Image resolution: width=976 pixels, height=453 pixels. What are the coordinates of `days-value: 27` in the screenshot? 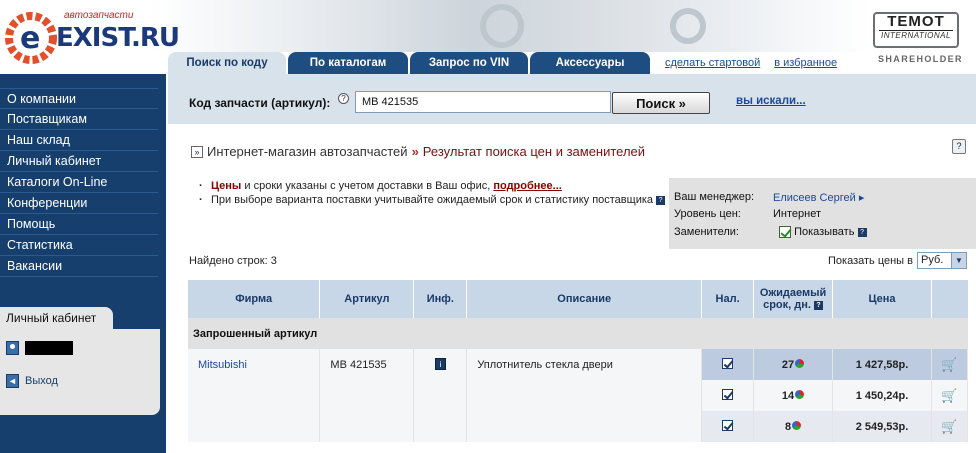 It's located at (788, 364).